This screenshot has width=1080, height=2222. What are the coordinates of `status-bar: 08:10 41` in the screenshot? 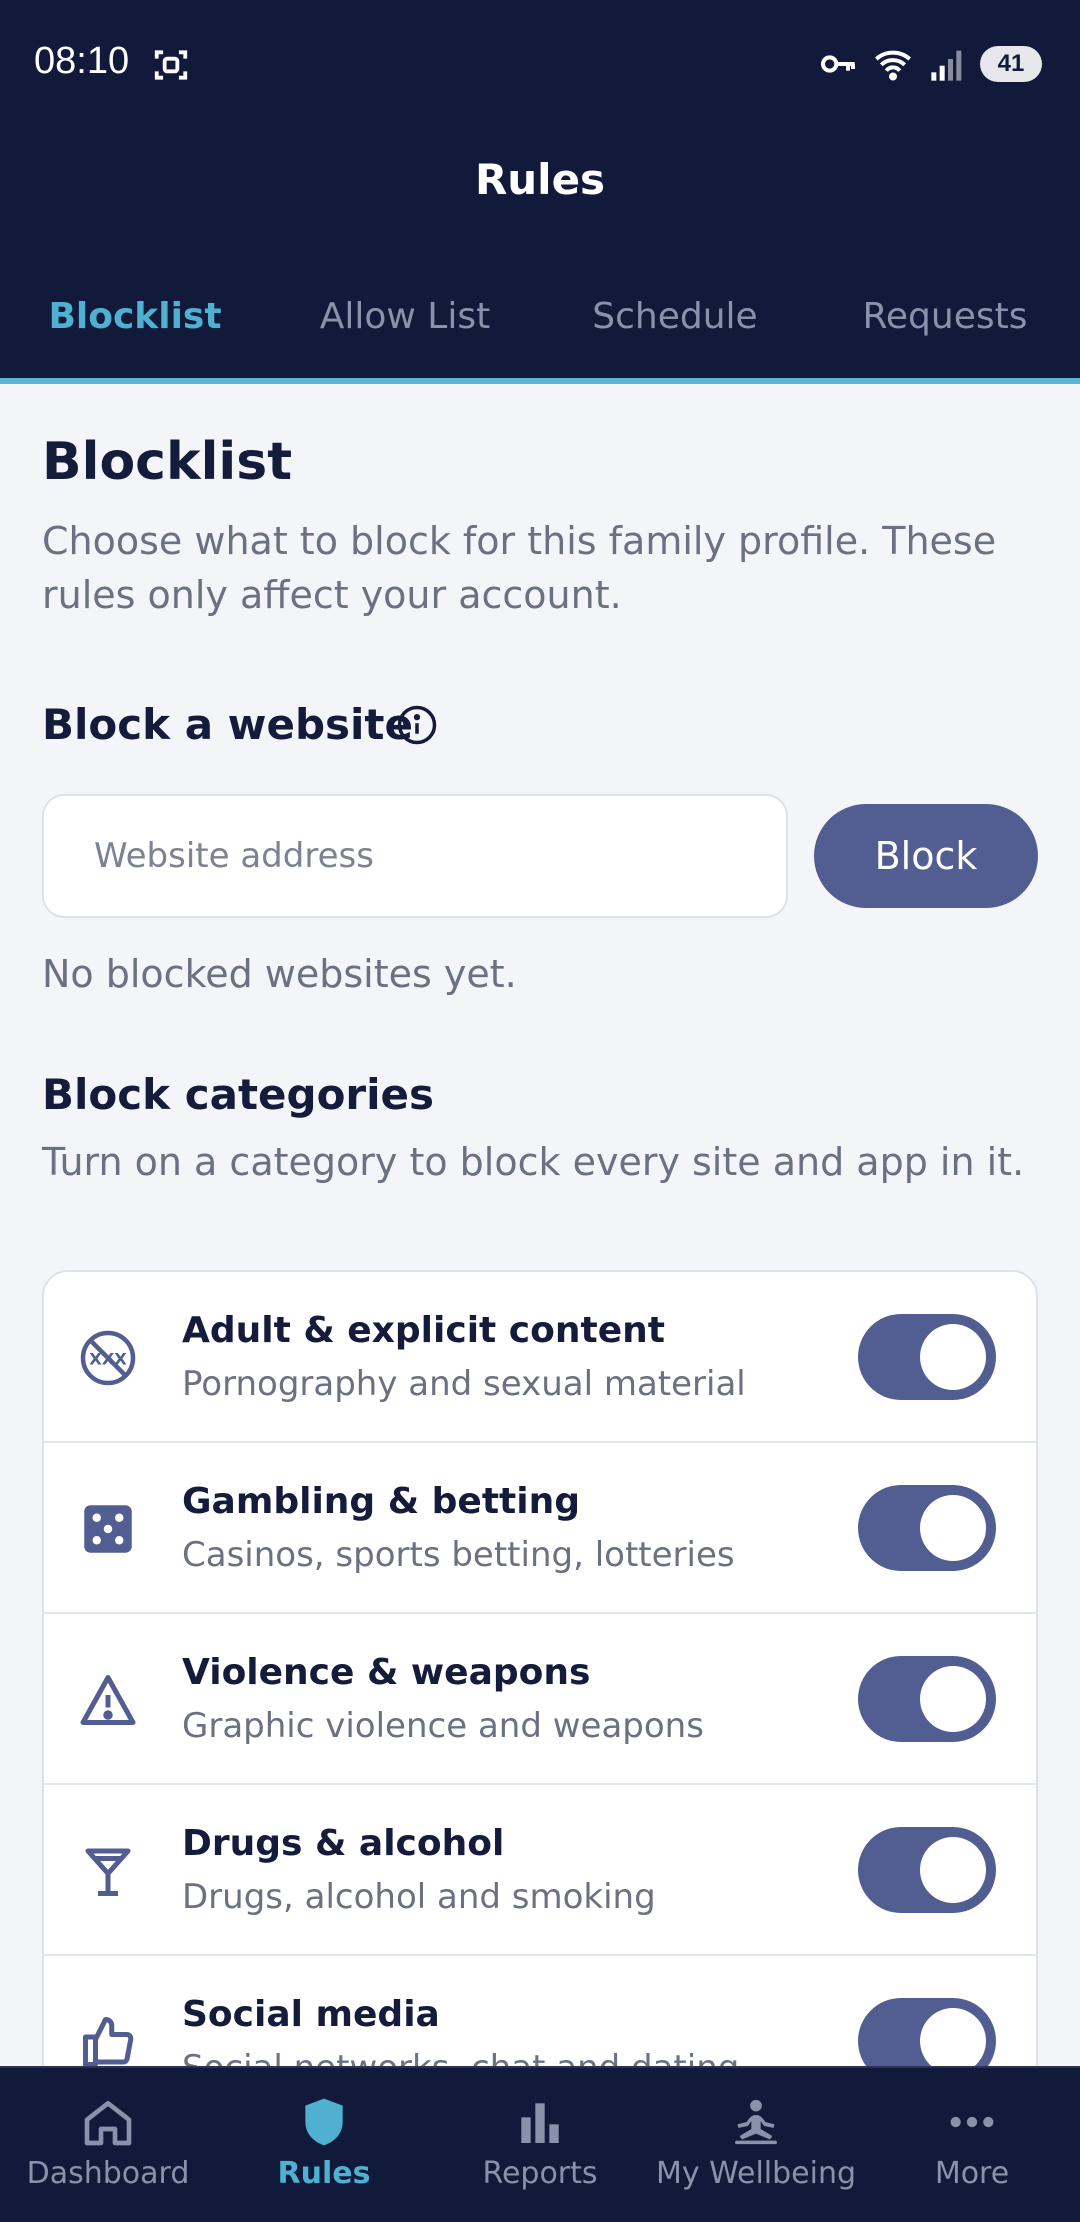 It's located at (540, 65).